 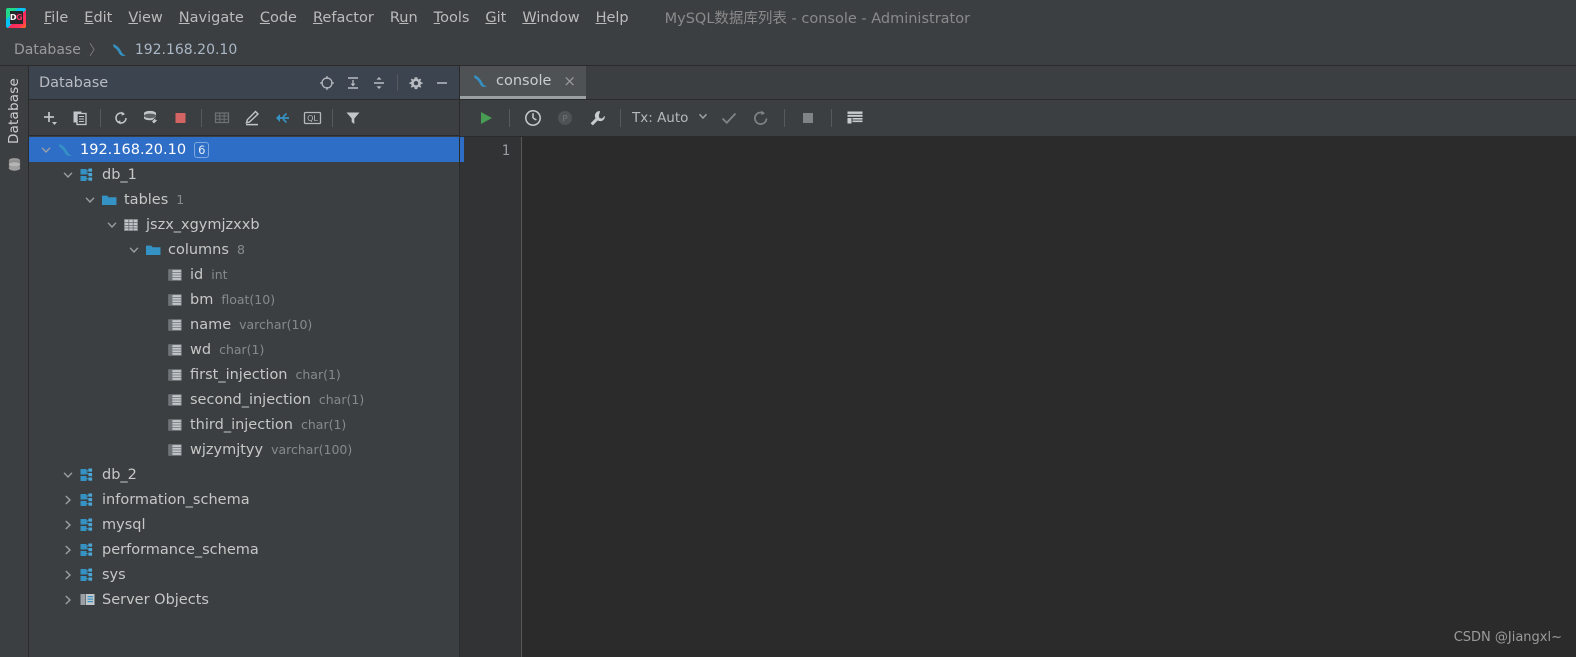 I want to click on tree-node-col_third_injection: third_injection char(1), so click(x=244, y=424).